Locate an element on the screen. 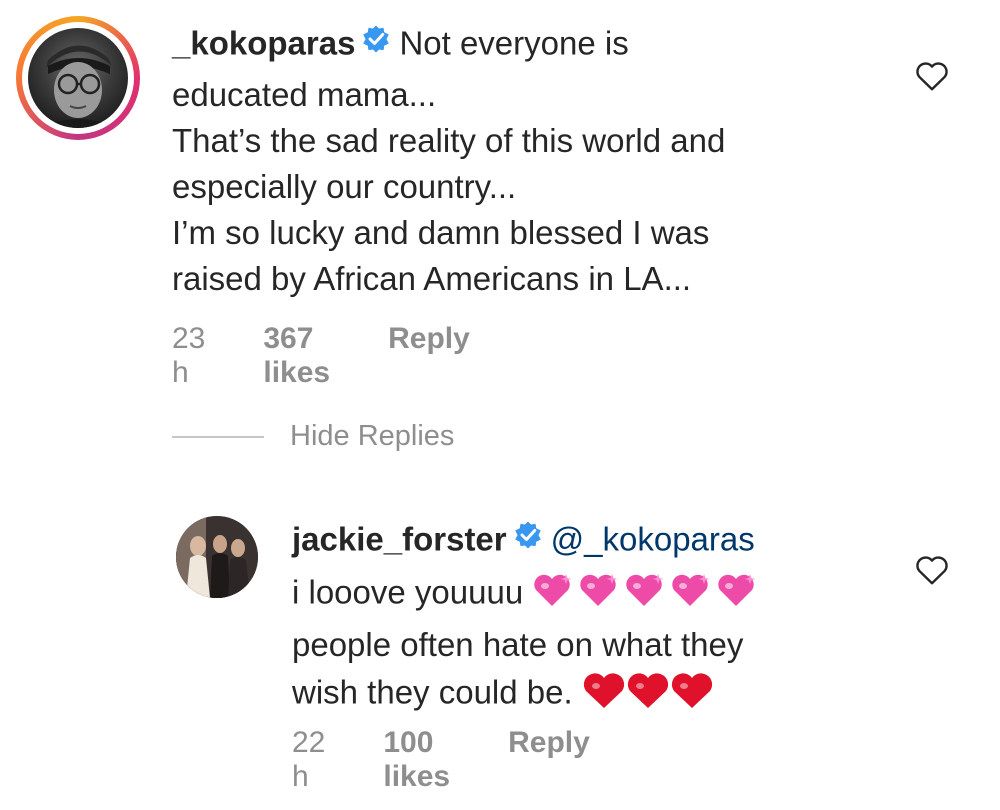  comment-text-line: I’m so lucky and damn blessed I was is located at coordinates (441, 232).